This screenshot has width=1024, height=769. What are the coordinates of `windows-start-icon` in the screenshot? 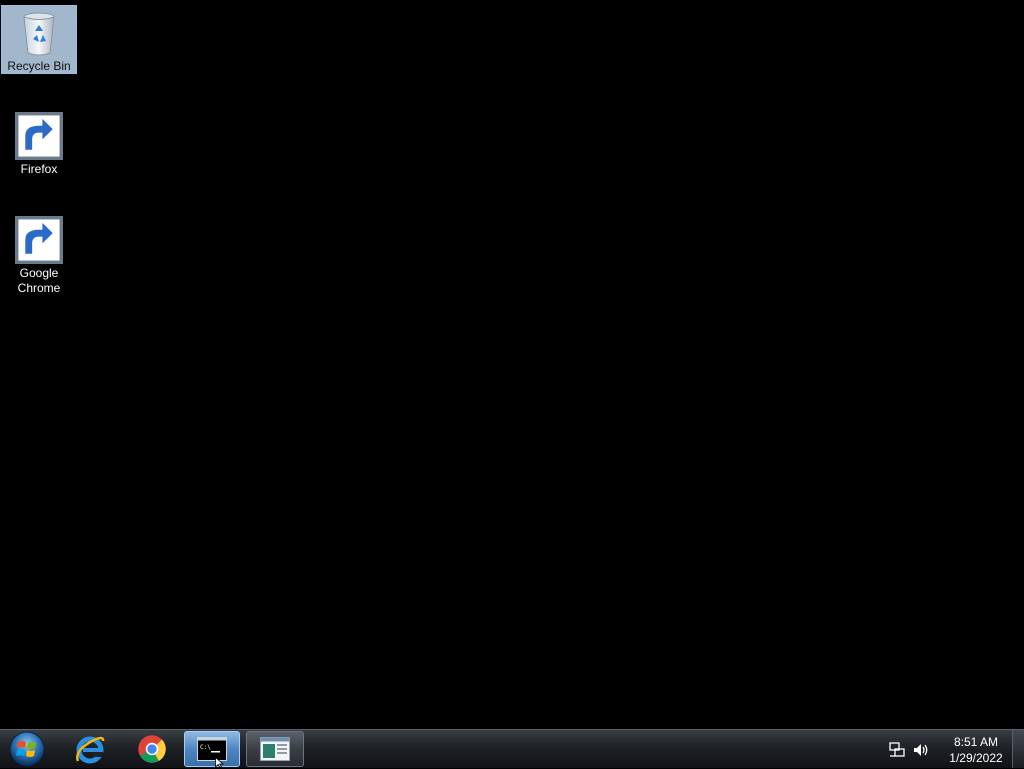 It's located at (27, 749).